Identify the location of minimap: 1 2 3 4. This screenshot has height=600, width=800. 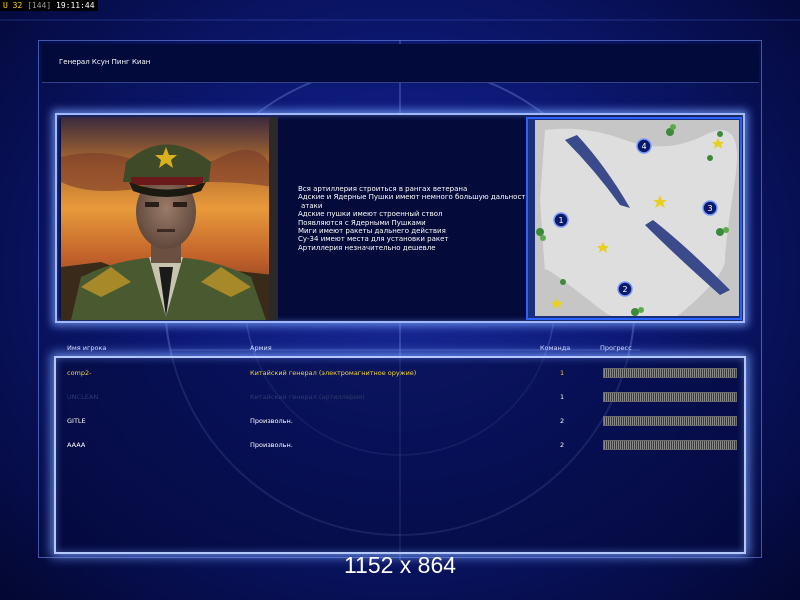
(637, 218).